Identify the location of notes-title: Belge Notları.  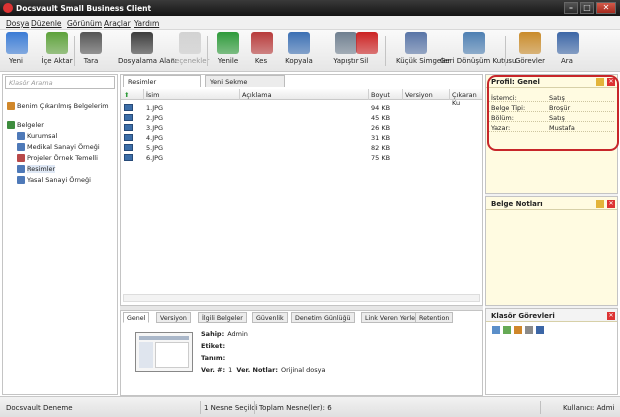
(517, 204).